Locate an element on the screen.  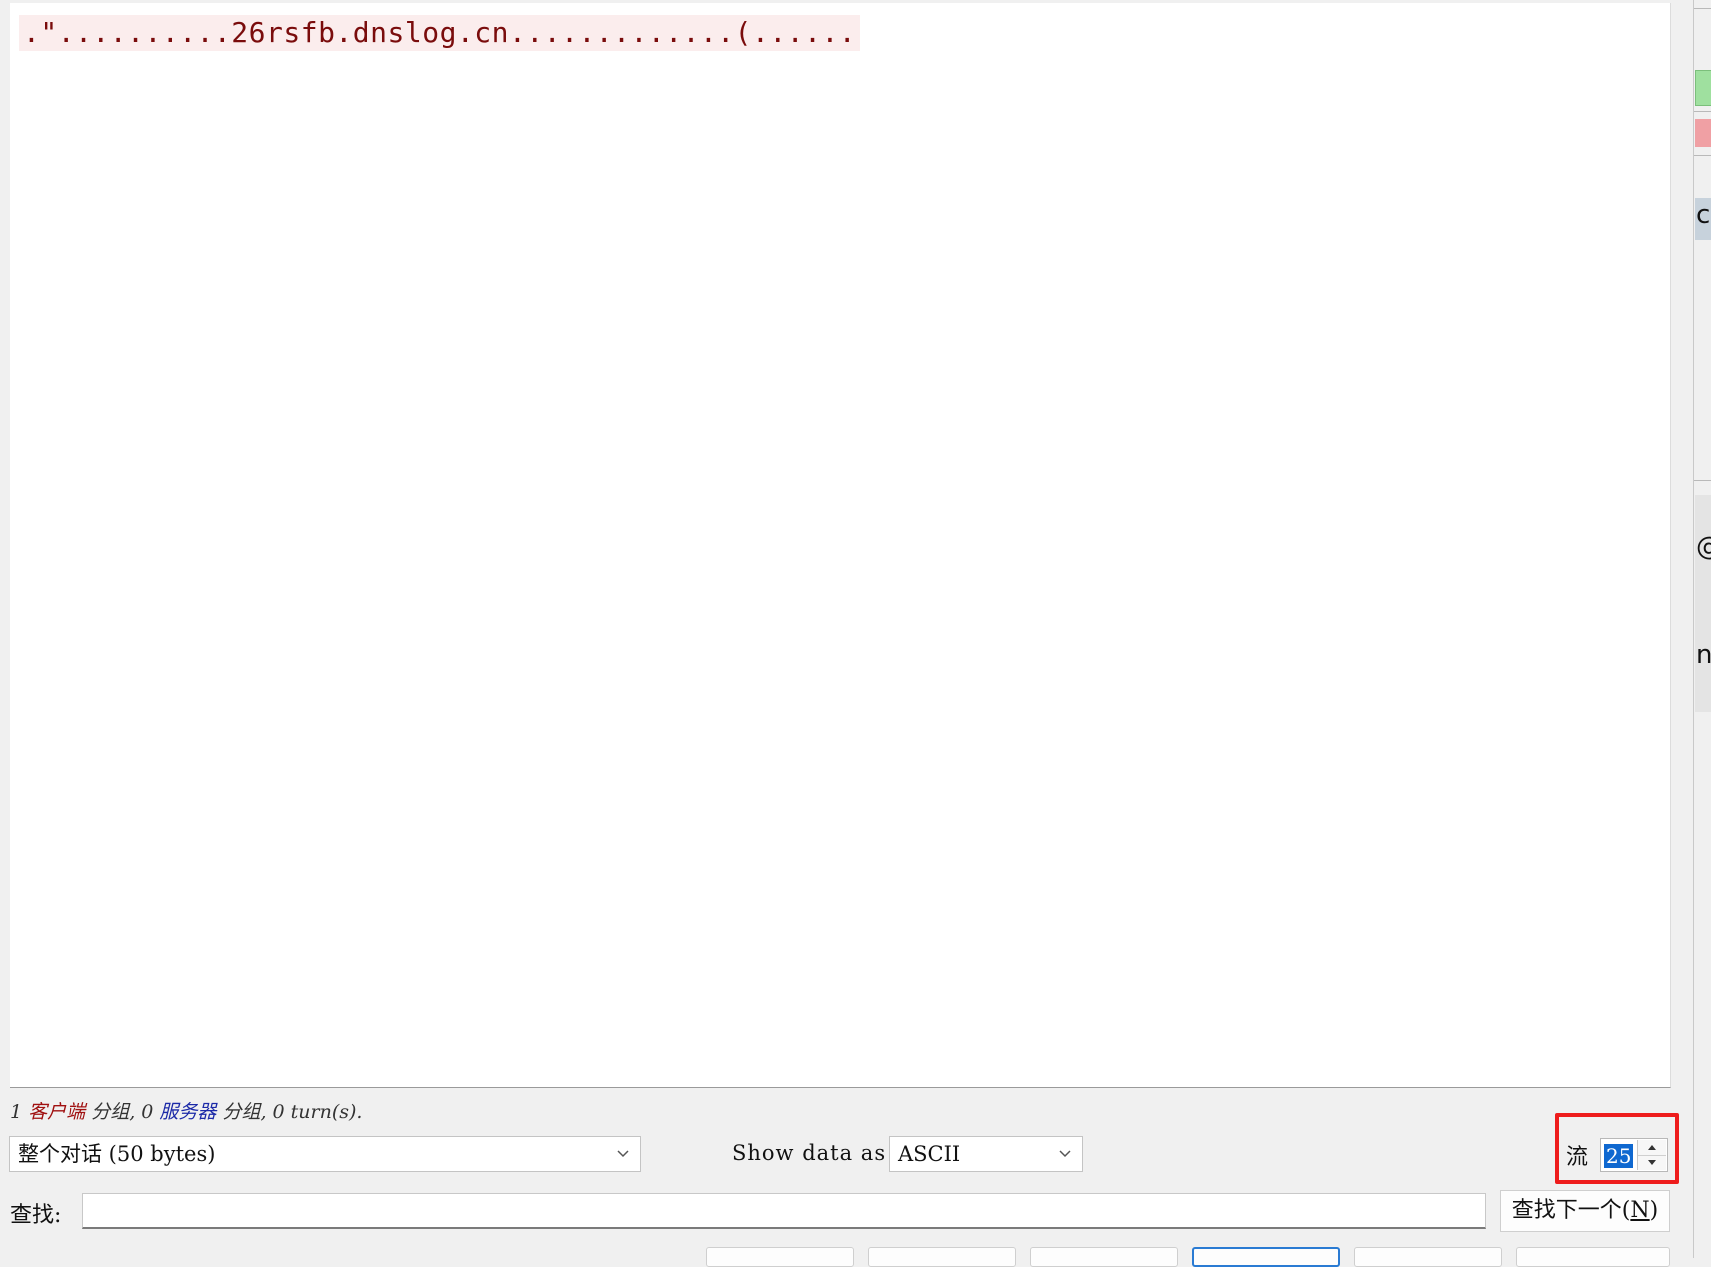
edge-char: c is located at coordinates (1703, 215).